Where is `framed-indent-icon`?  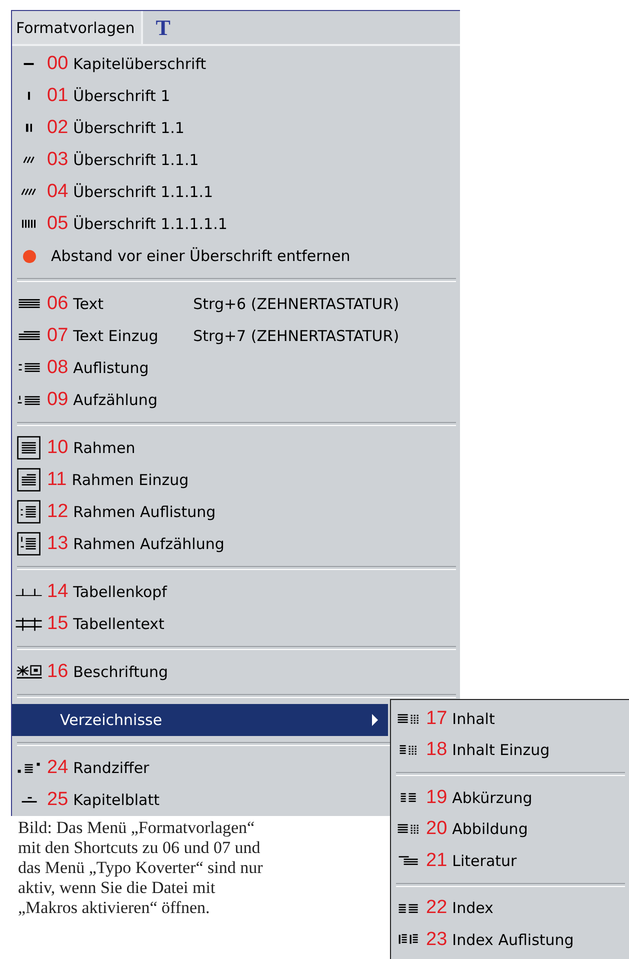 framed-indent-icon is located at coordinates (29, 480).